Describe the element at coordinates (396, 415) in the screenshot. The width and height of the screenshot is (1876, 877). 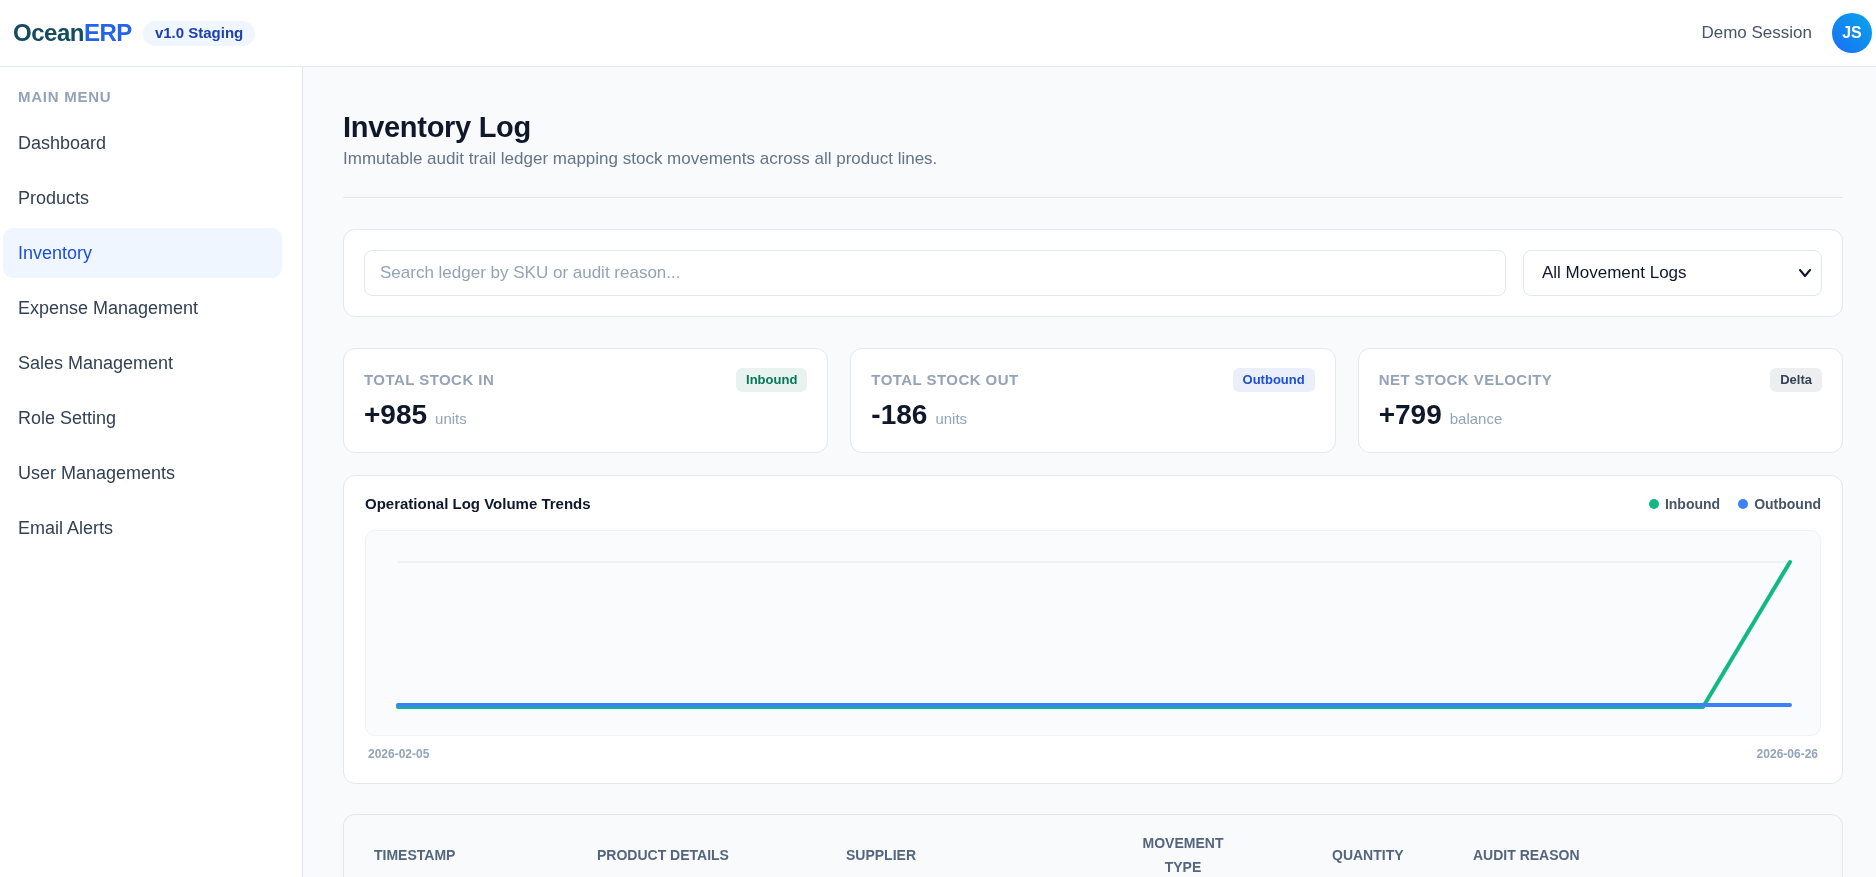
I see `stat-value: +985` at that location.